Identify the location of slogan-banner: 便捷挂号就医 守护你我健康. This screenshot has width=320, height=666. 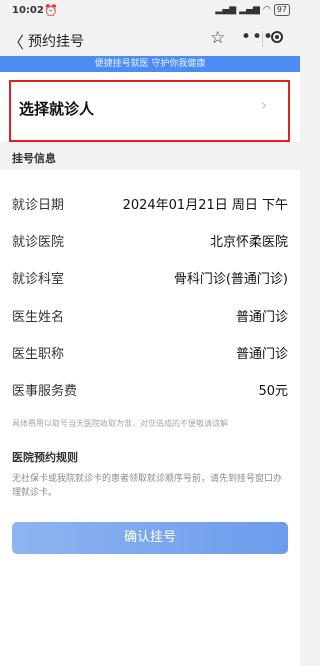
(150, 64).